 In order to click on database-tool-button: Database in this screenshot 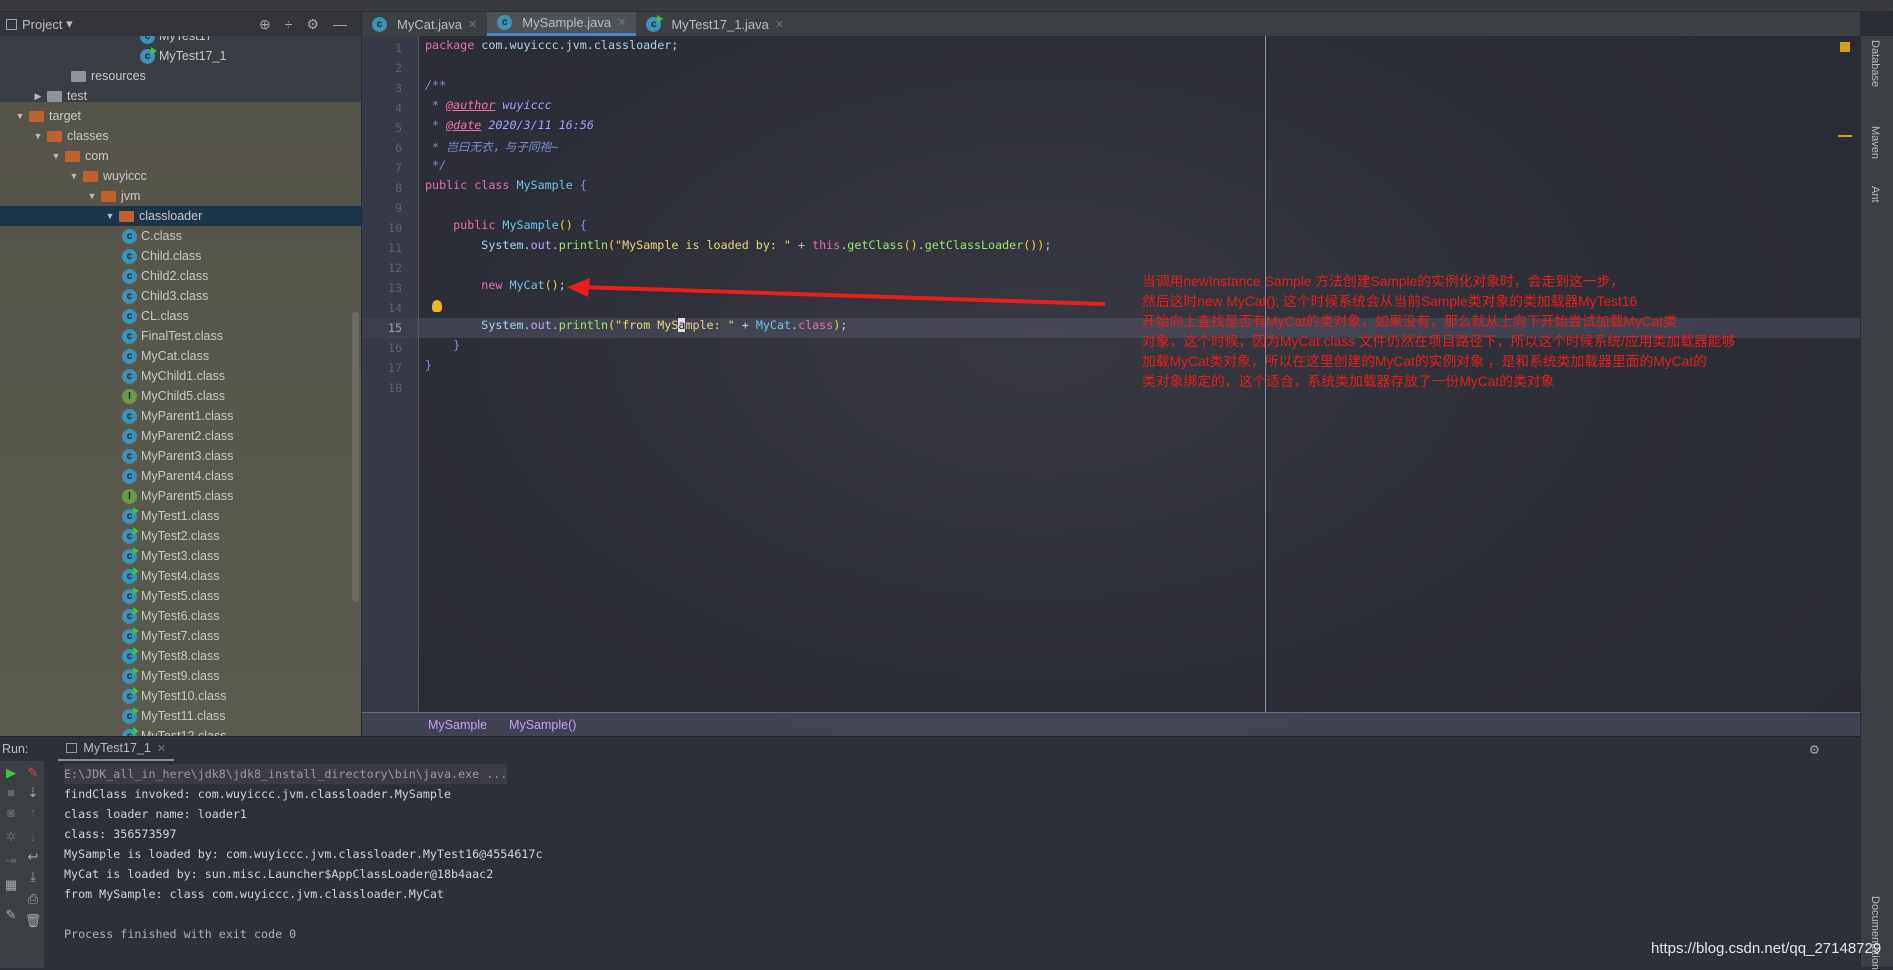, I will do `click(1875, 63)`.